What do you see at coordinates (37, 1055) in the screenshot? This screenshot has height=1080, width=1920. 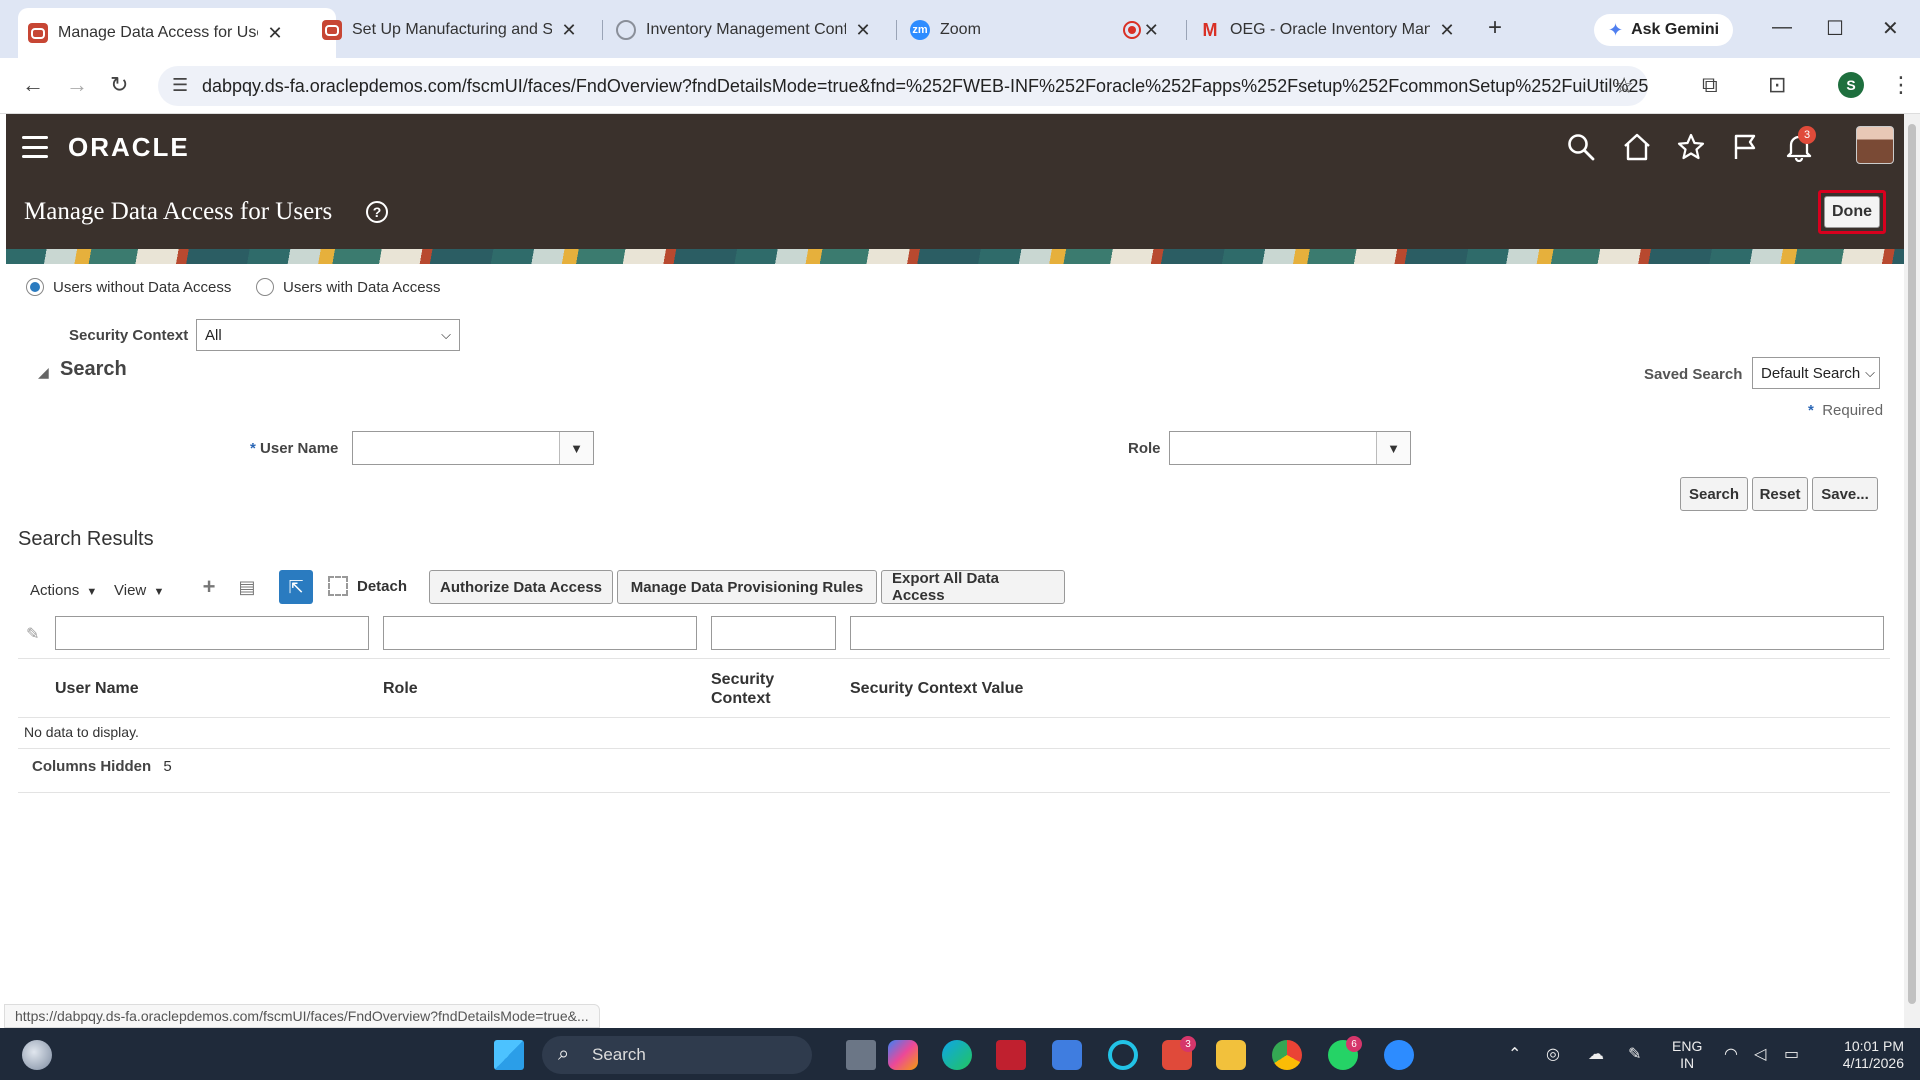 I see `weather-icon` at bounding box center [37, 1055].